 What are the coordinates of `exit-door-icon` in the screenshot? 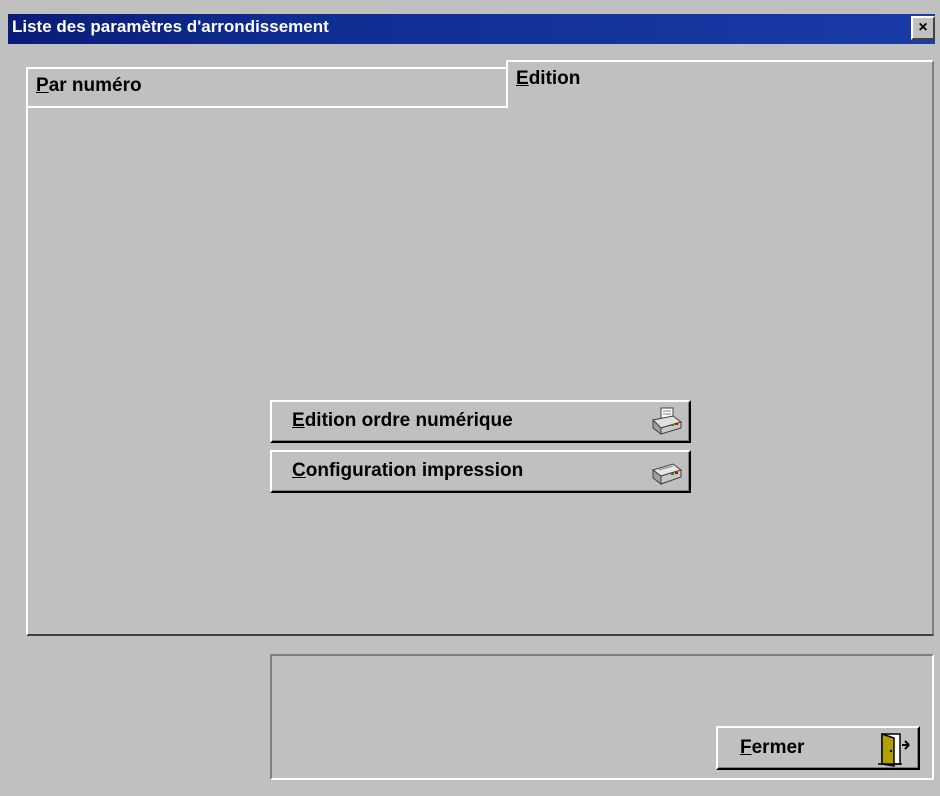 It's located at (894, 749).